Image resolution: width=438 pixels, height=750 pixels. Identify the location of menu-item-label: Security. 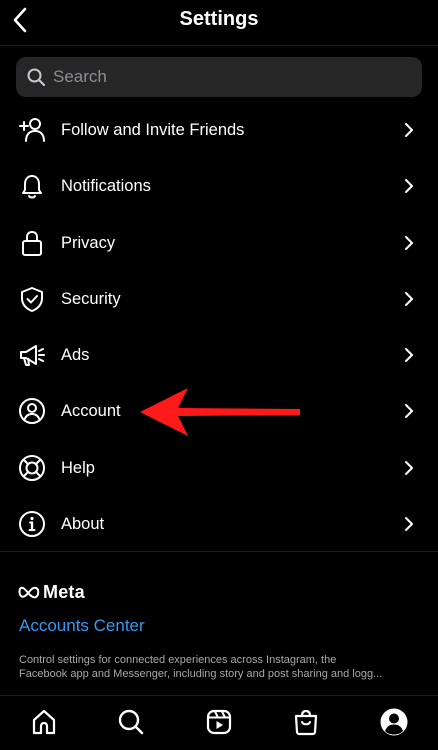
(91, 298).